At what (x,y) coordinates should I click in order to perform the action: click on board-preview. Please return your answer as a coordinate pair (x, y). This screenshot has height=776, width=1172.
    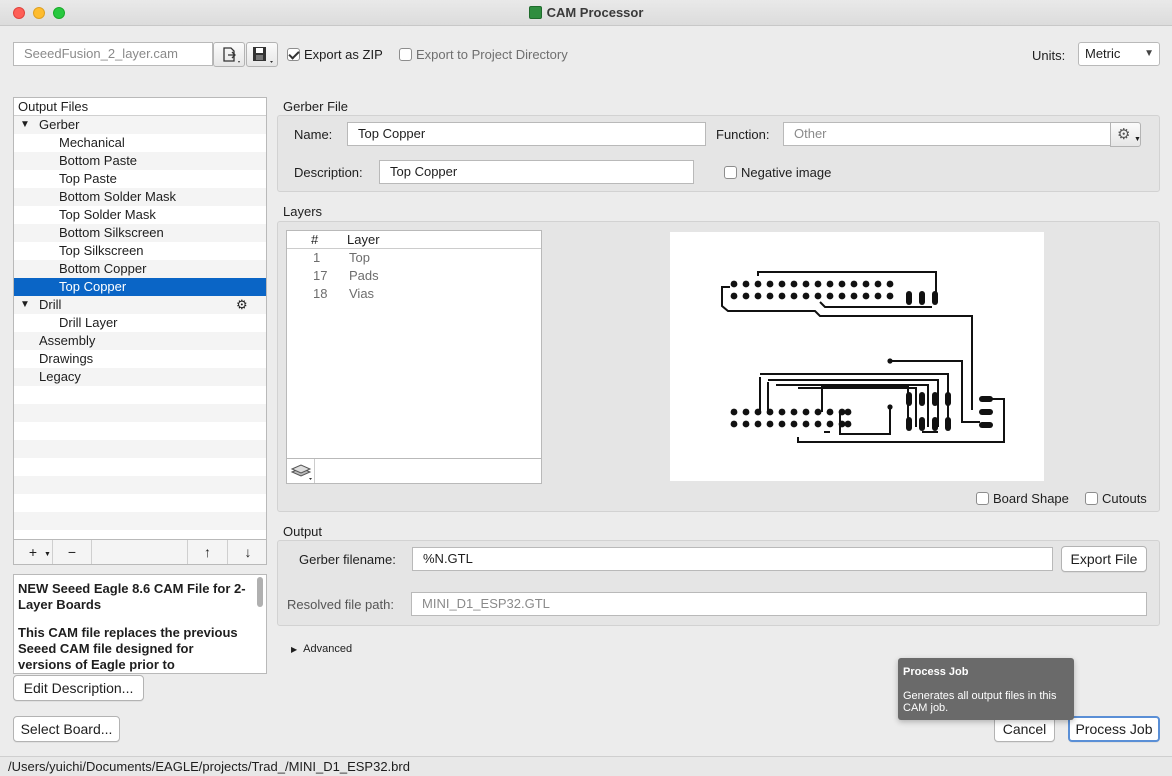
    Looking at the image, I should click on (857, 356).